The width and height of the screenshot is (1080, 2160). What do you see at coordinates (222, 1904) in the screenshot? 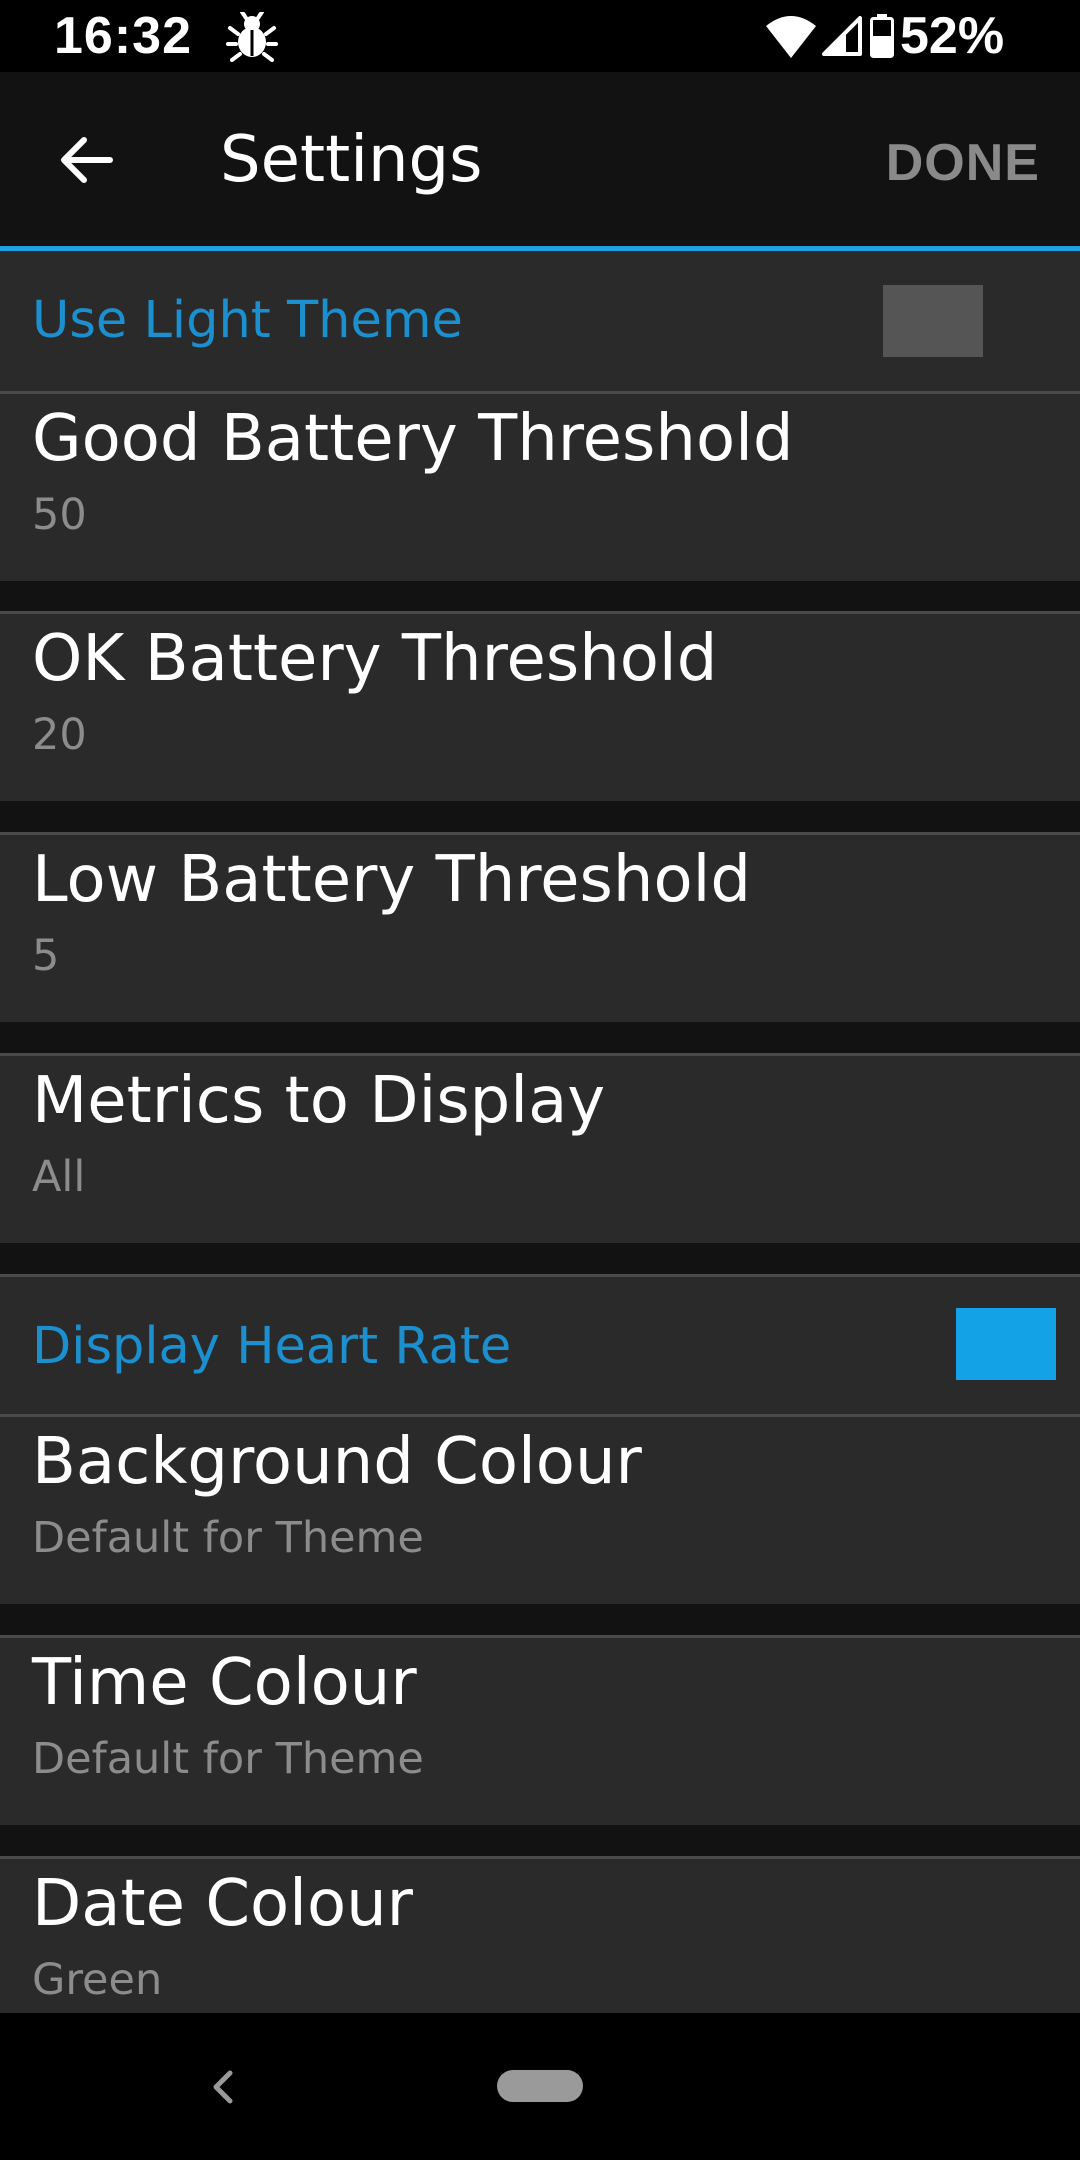
I see `setting-title: Date Colour` at bounding box center [222, 1904].